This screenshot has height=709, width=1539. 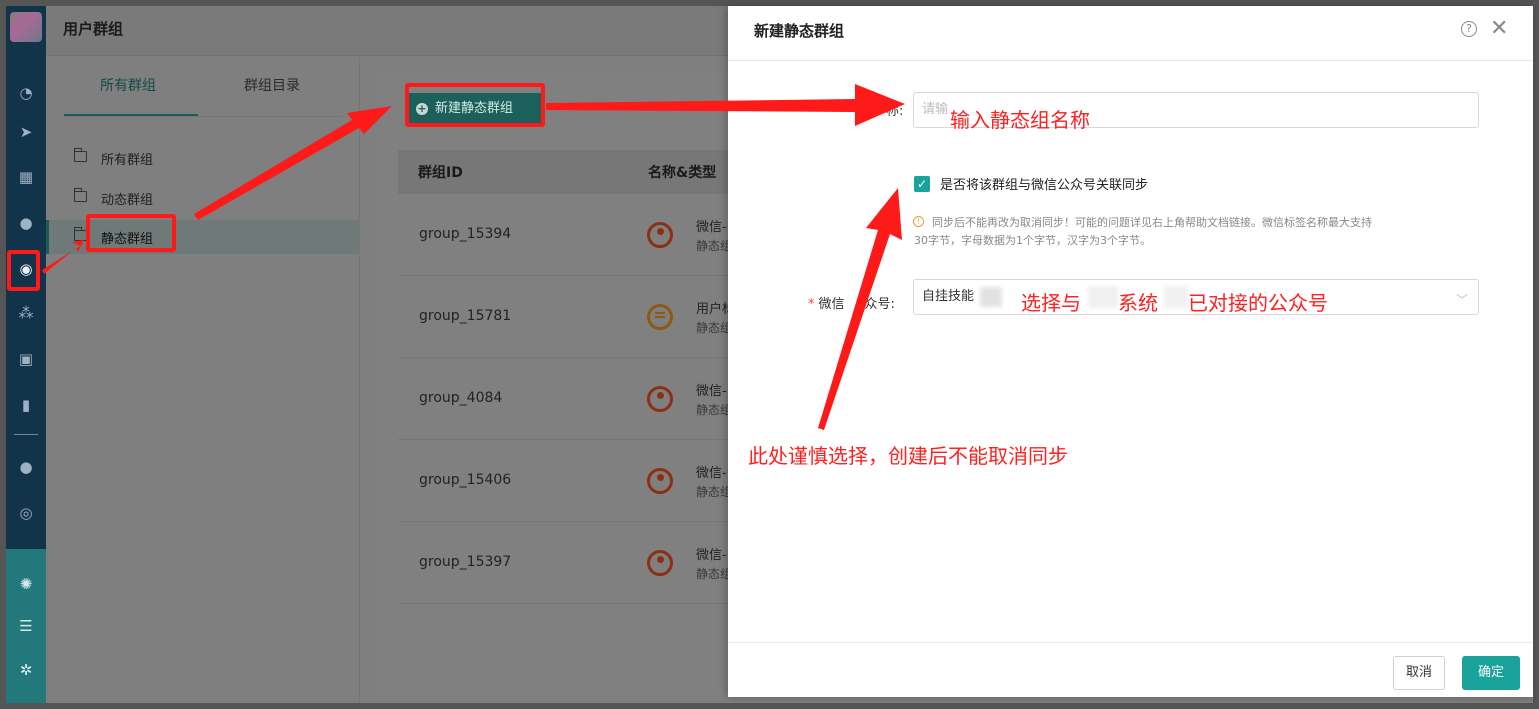 I want to click on target-icon: ◎, so click(x=26, y=513).